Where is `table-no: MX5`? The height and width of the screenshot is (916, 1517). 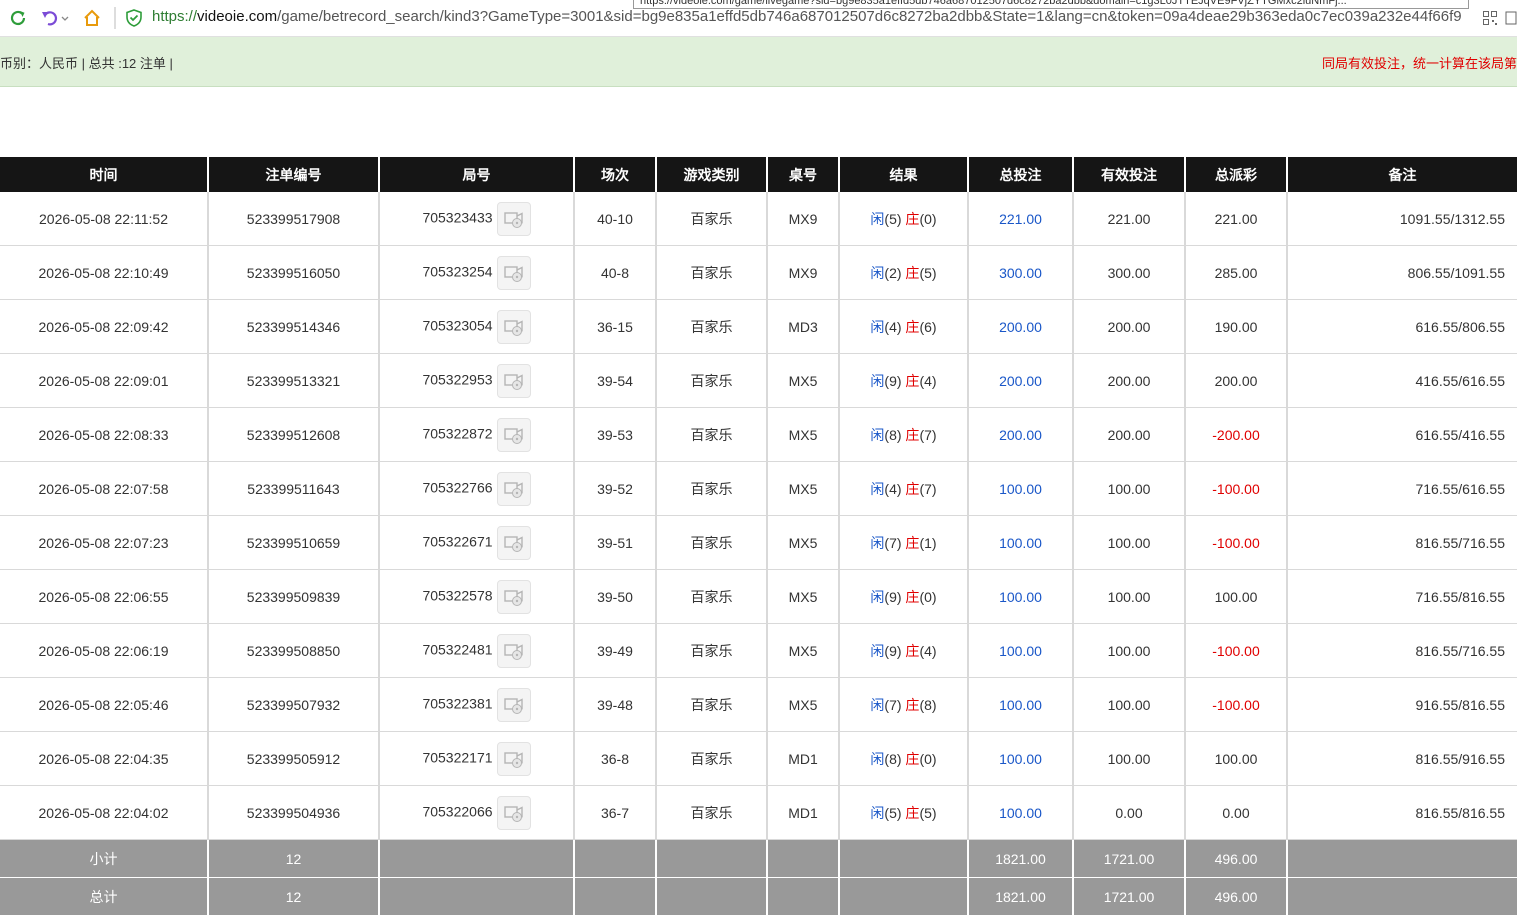 table-no: MX5 is located at coordinates (803, 380).